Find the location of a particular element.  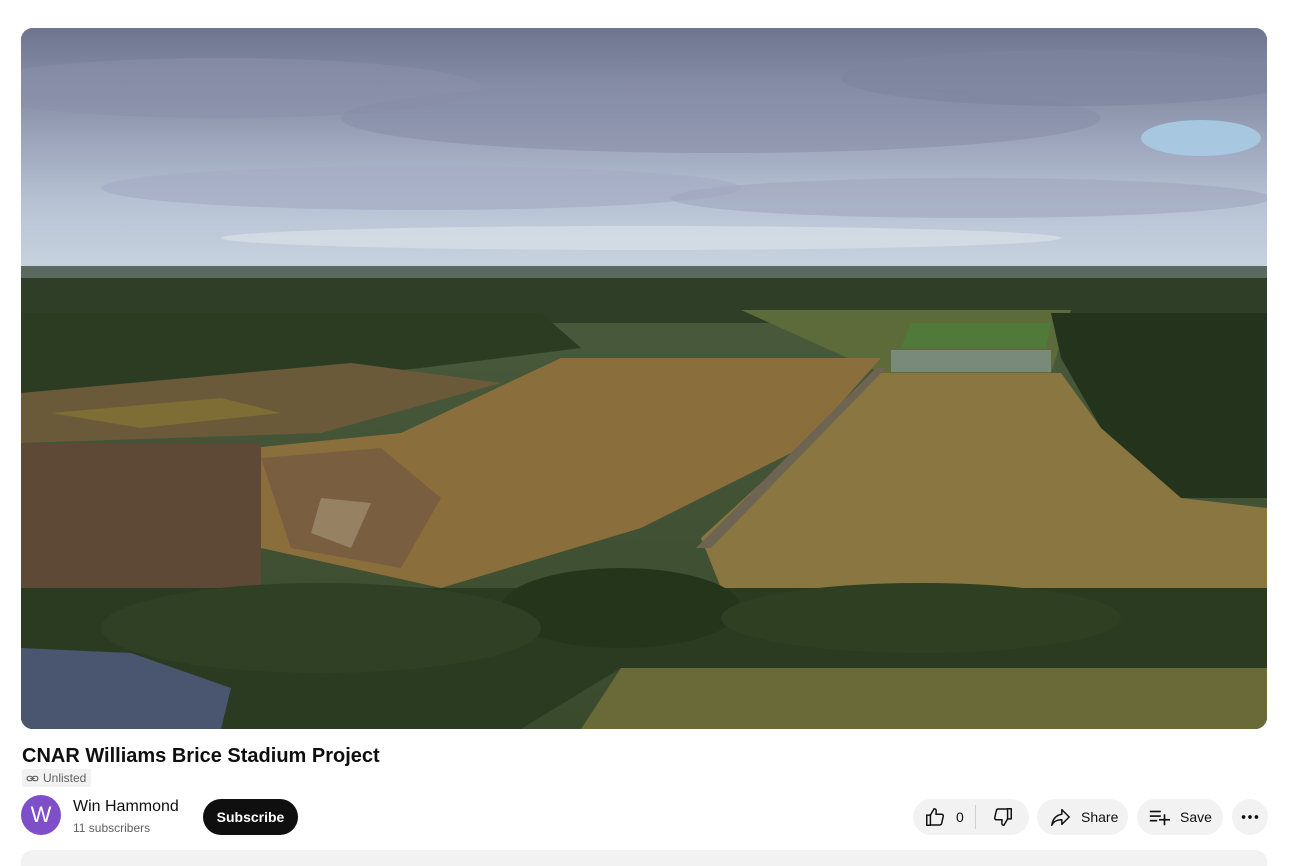

more-actions-button is located at coordinates (1250, 817).